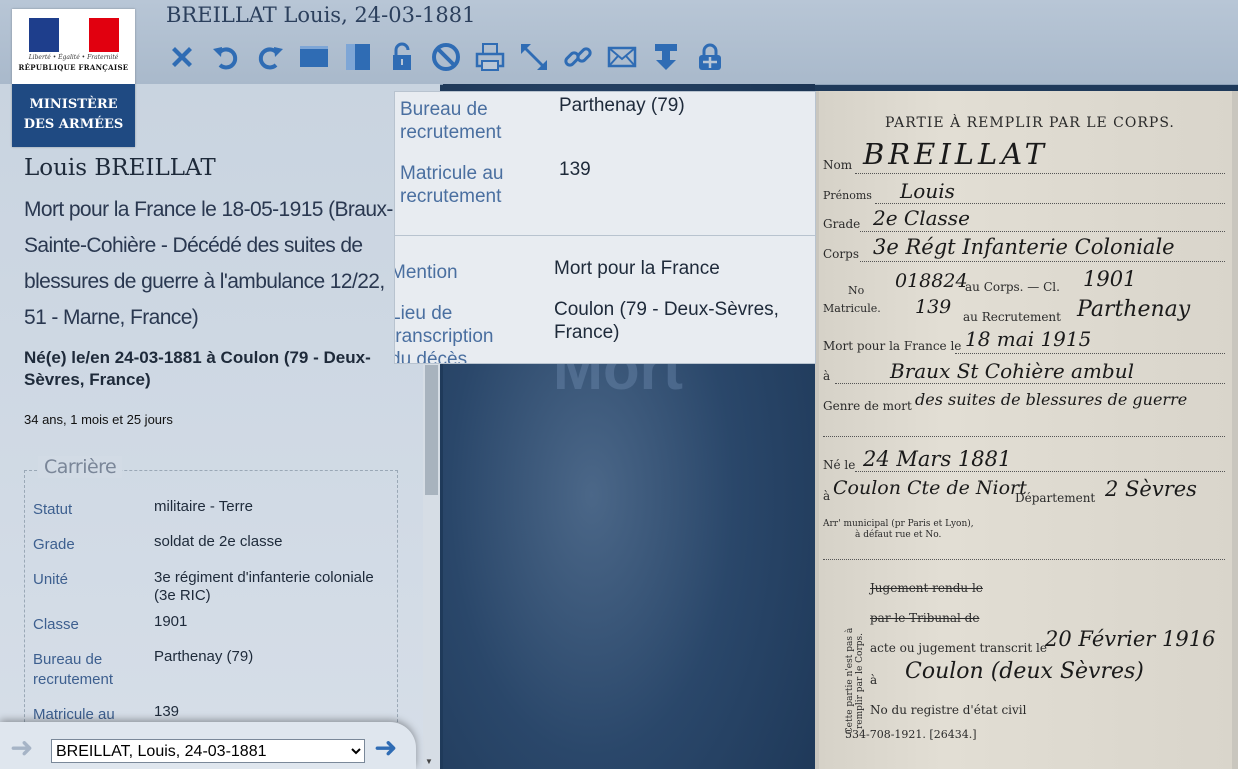 Image resolution: width=1238 pixels, height=769 pixels. Describe the element at coordinates (203, 506) in the screenshot. I see `career-value-statut: militaire - Terre` at that location.